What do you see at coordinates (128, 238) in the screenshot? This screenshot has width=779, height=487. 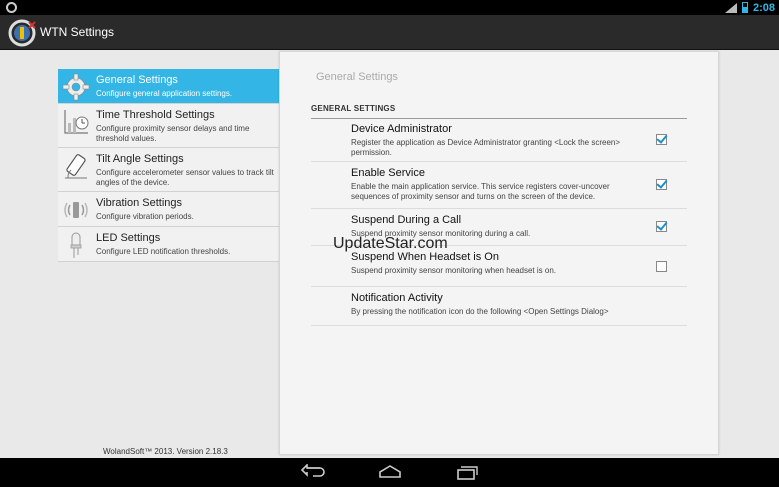 I see `header-title: LED Settings` at bounding box center [128, 238].